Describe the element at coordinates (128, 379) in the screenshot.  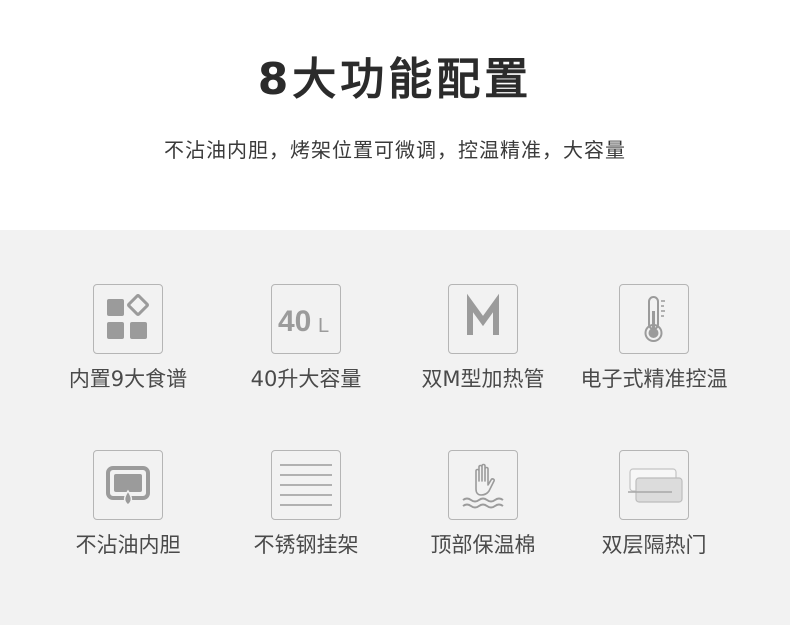
I see `feature-label: 内置9大食谱` at that location.